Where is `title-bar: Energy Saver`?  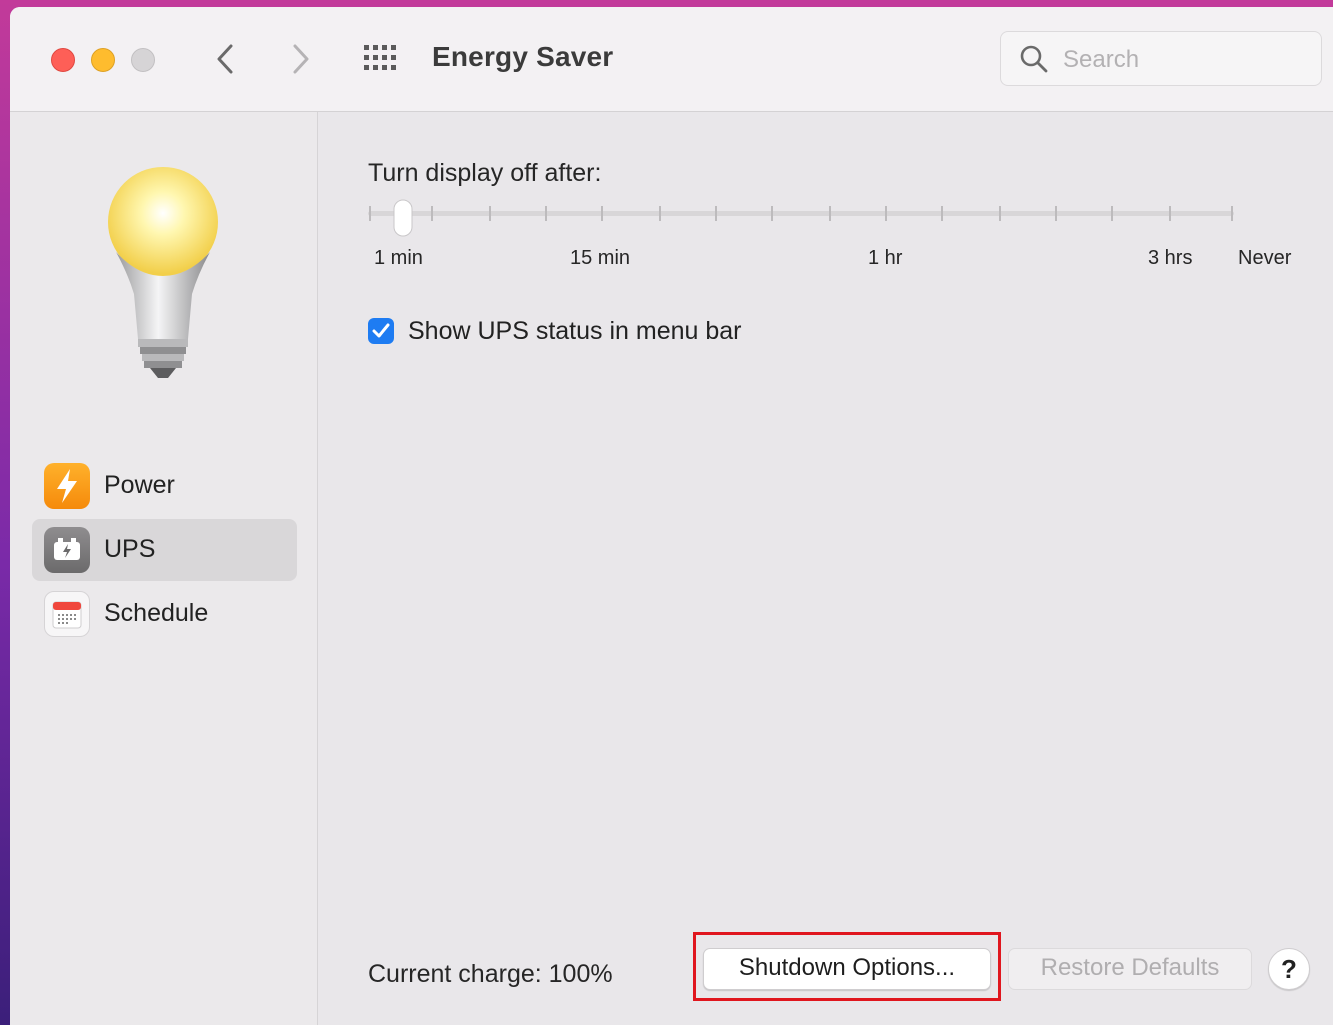
title-bar: Energy Saver is located at coordinates (671, 59).